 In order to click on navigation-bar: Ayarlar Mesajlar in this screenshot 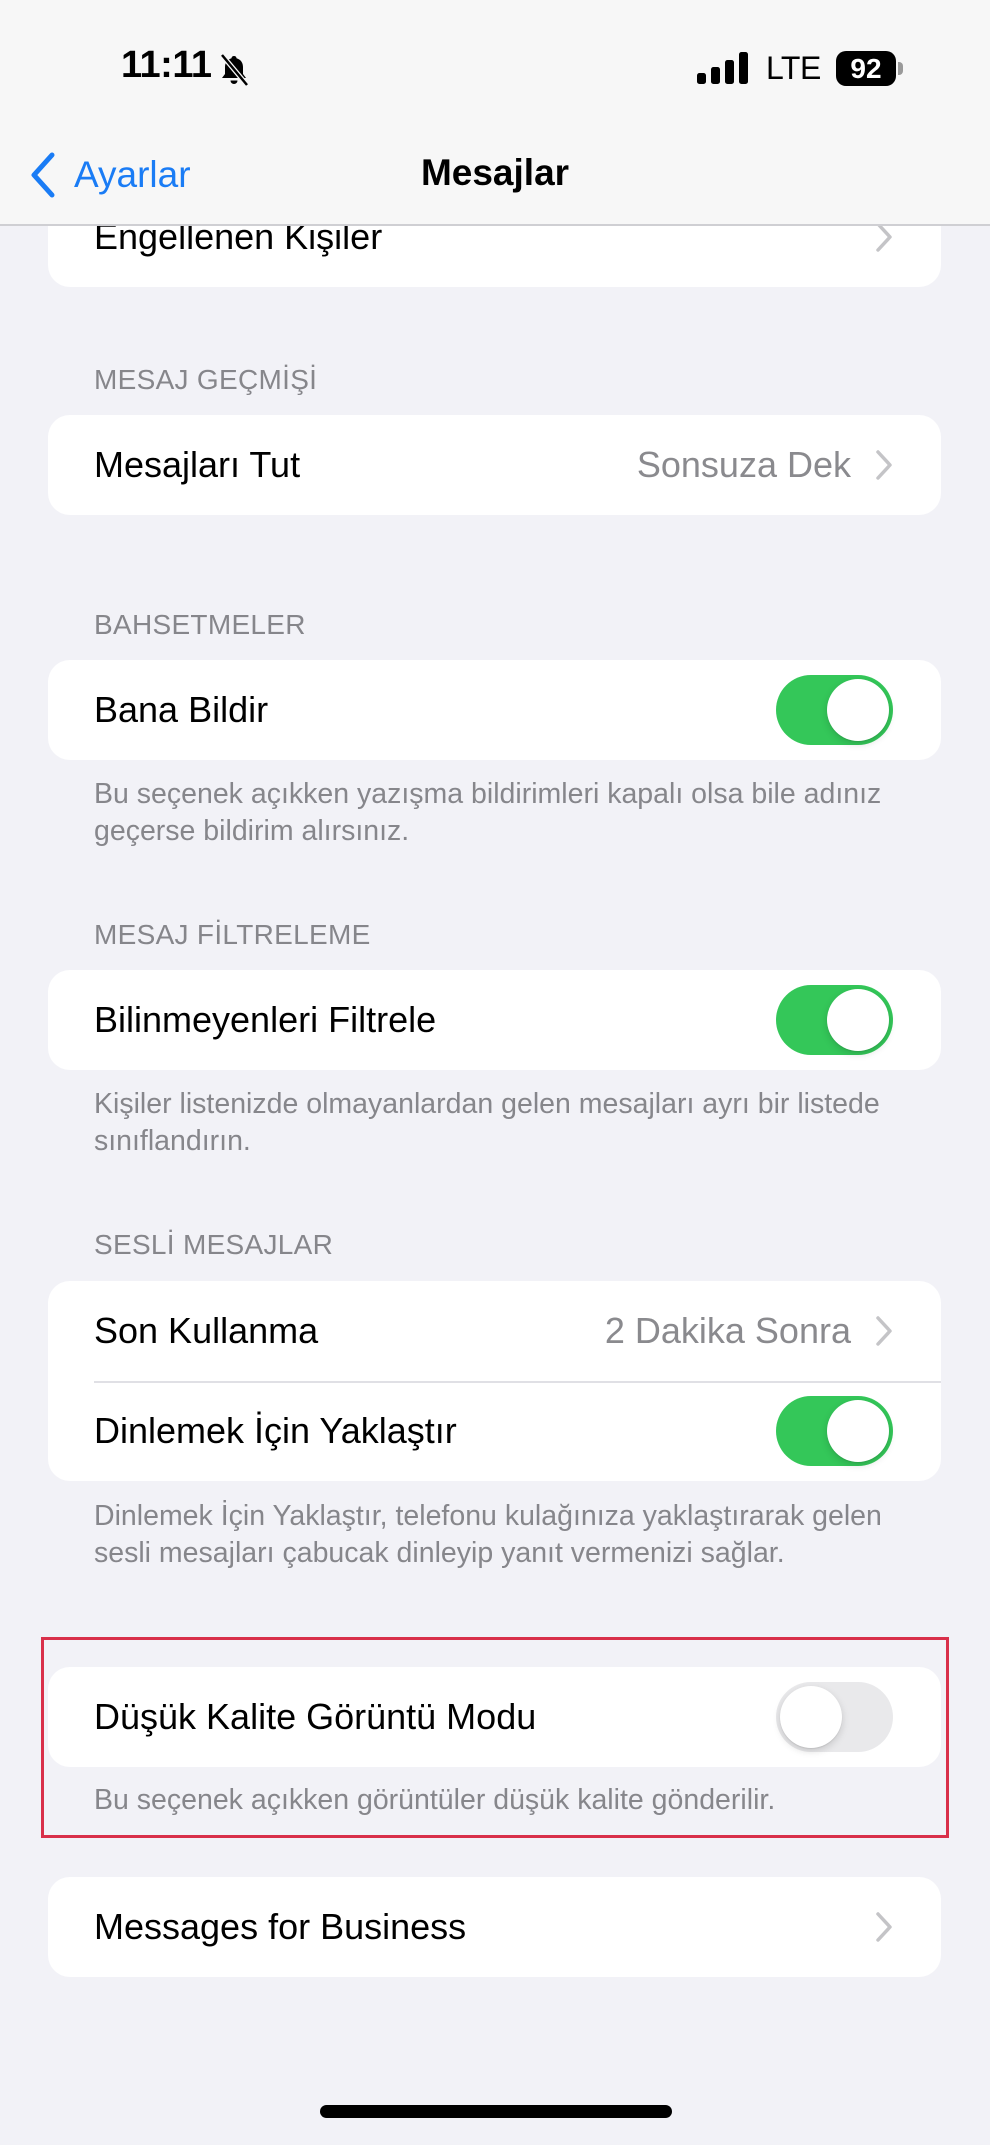, I will do `click(495, 173)`.